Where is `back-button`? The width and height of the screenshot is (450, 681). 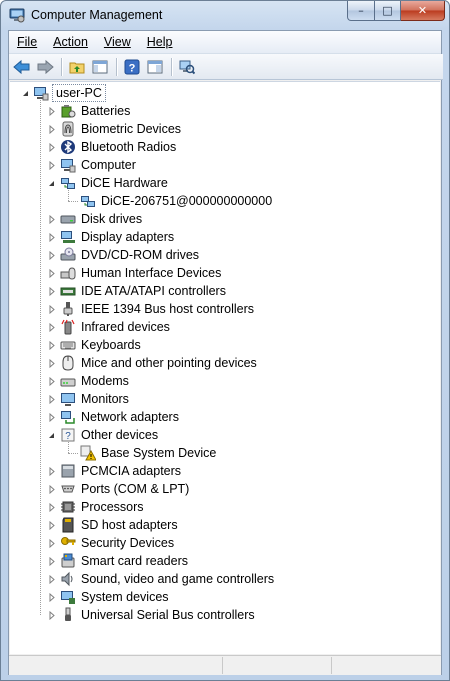
back-button is located at coordinates (21, 66).